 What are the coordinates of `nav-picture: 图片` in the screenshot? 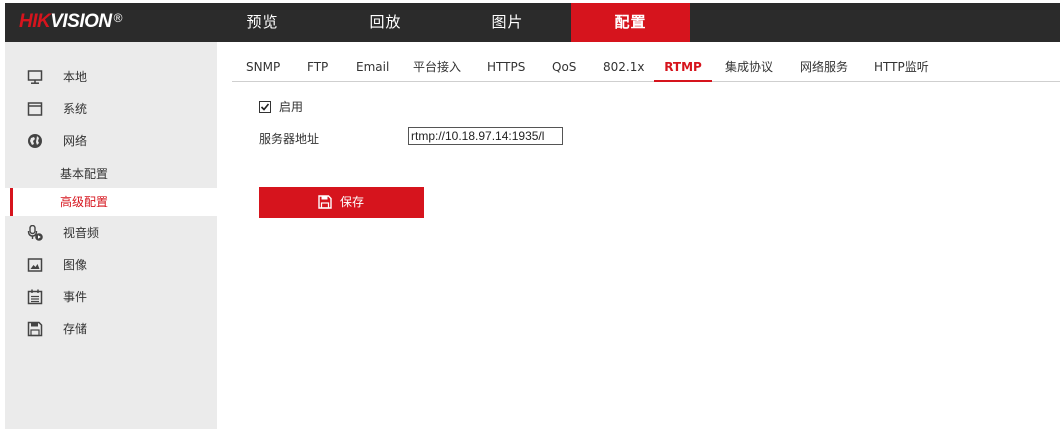 It's located at (507, 22).